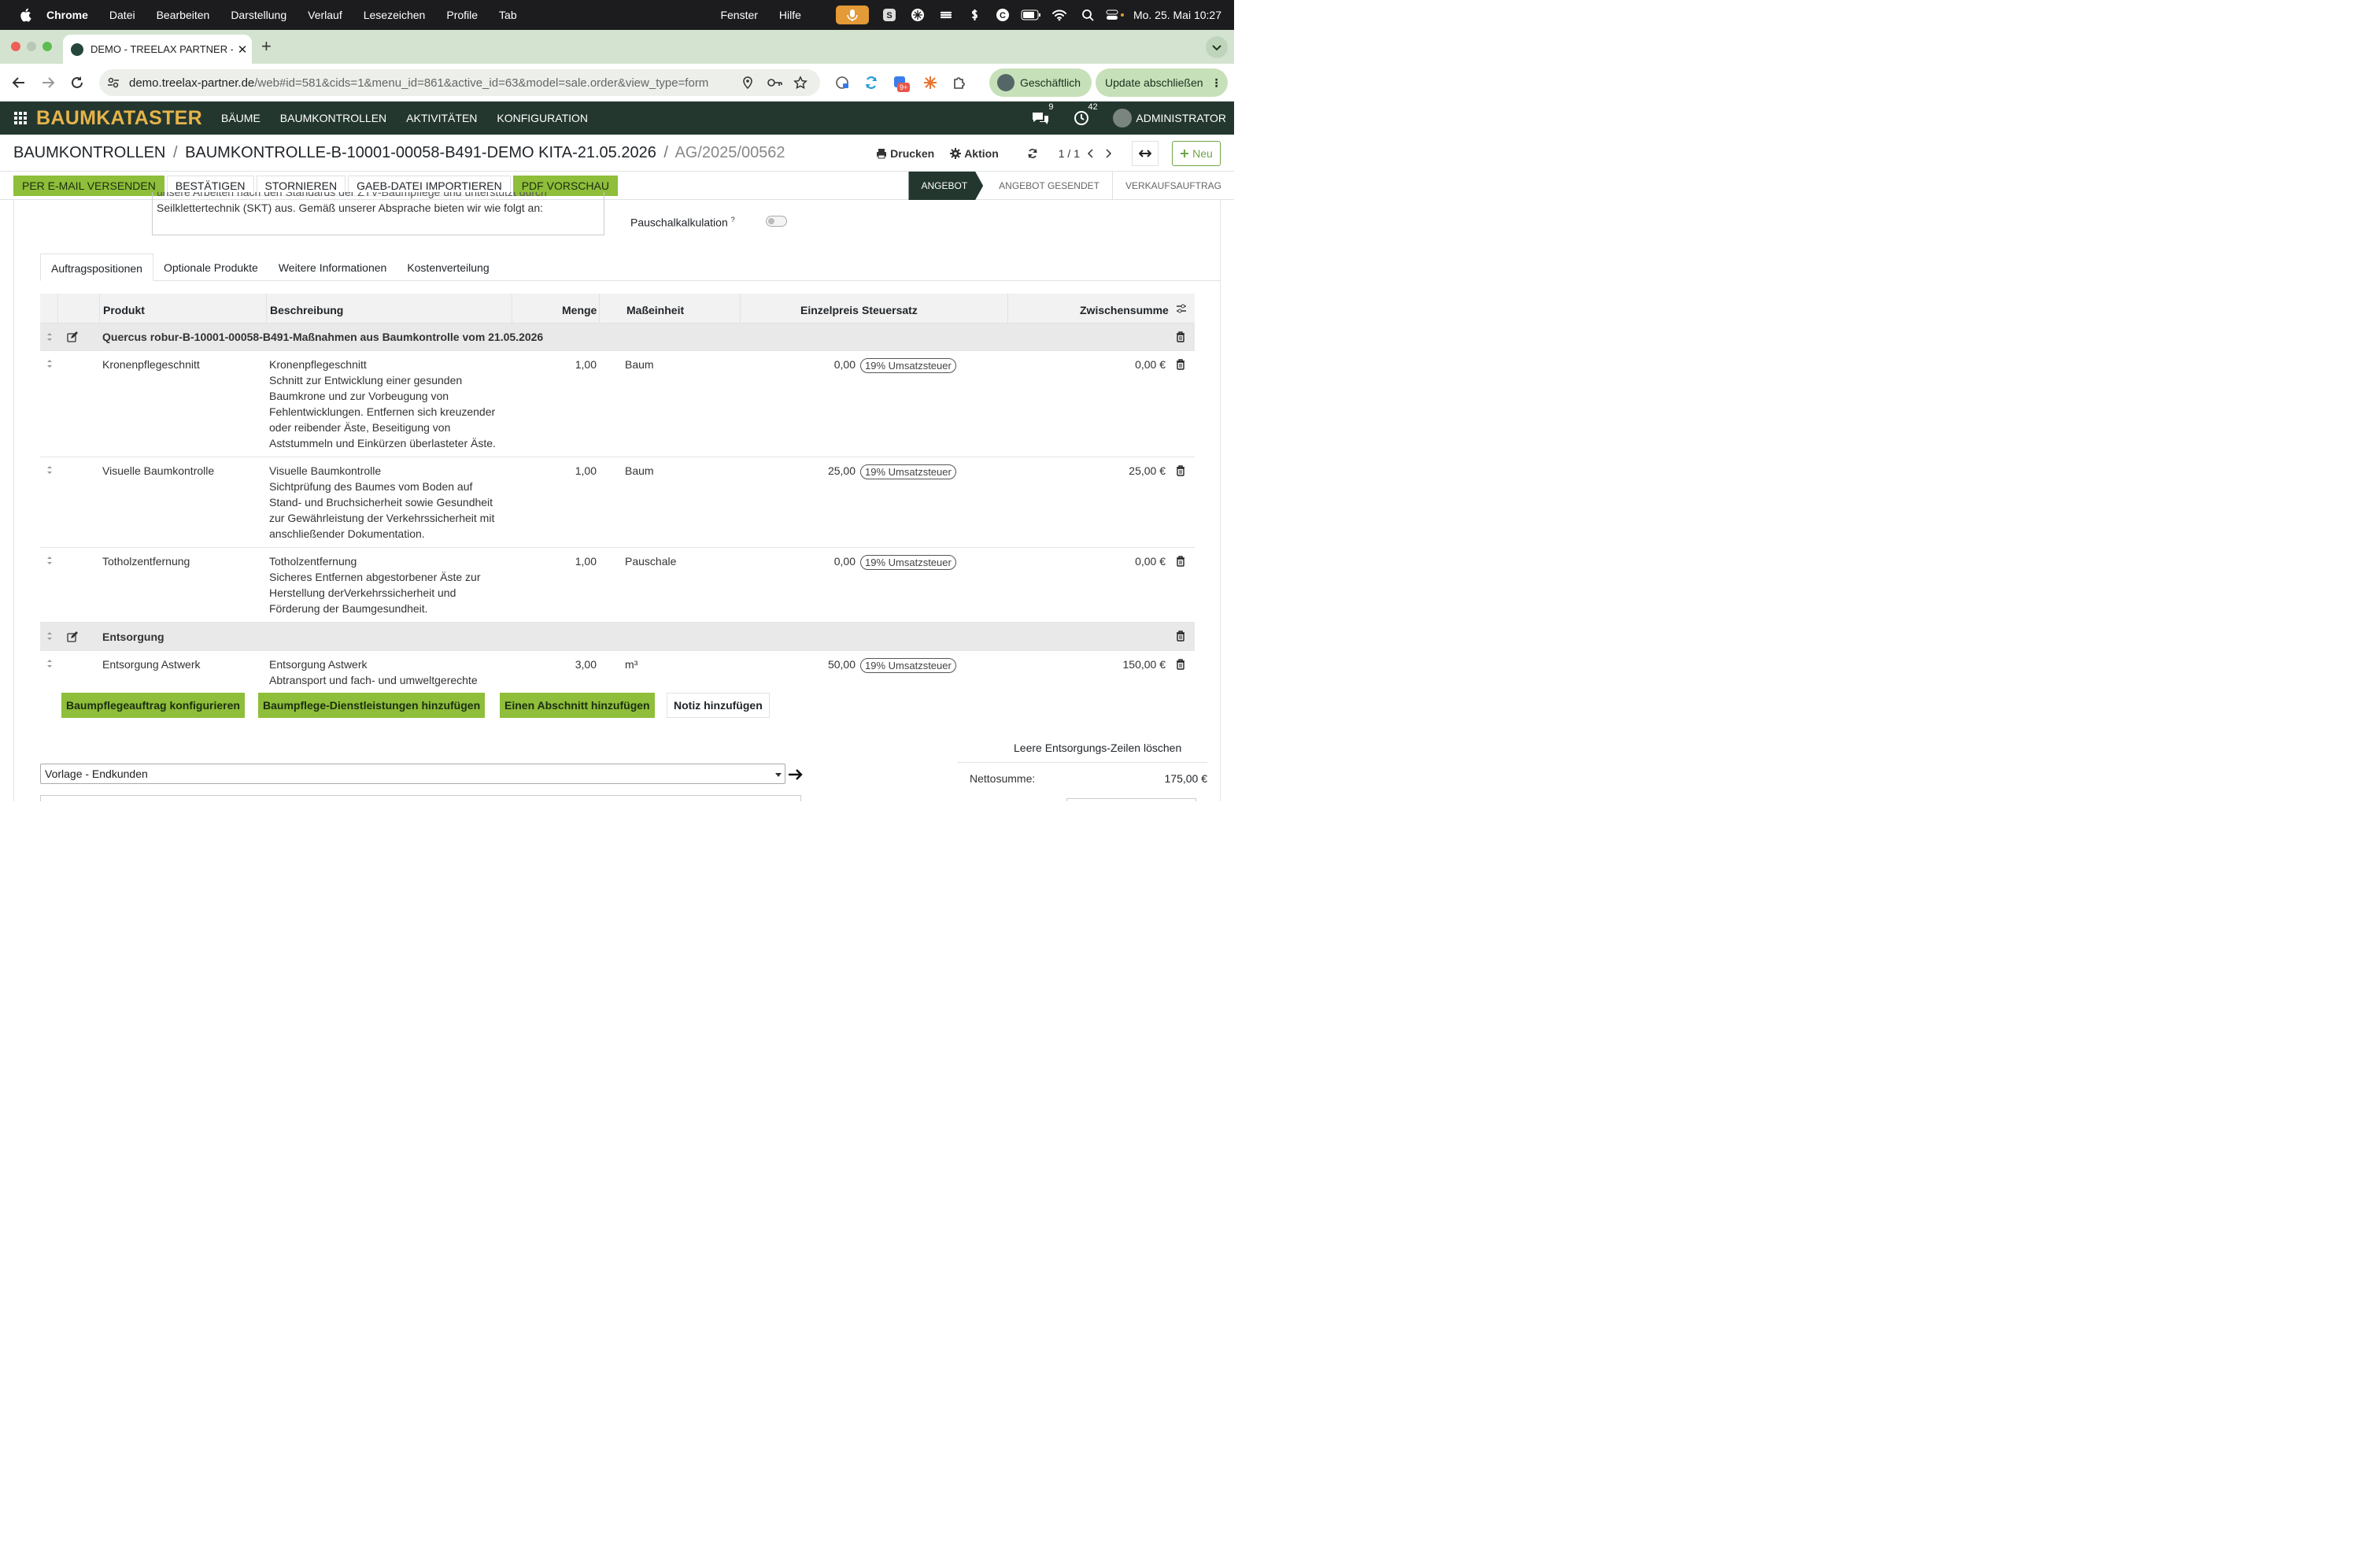 This screenshot has width=2380, height=1546. What do you see at coordinates (210, 266) in the screenshot?
I see `tab-optional-products: Optionale Produkte` at bounding box center [210, 266].